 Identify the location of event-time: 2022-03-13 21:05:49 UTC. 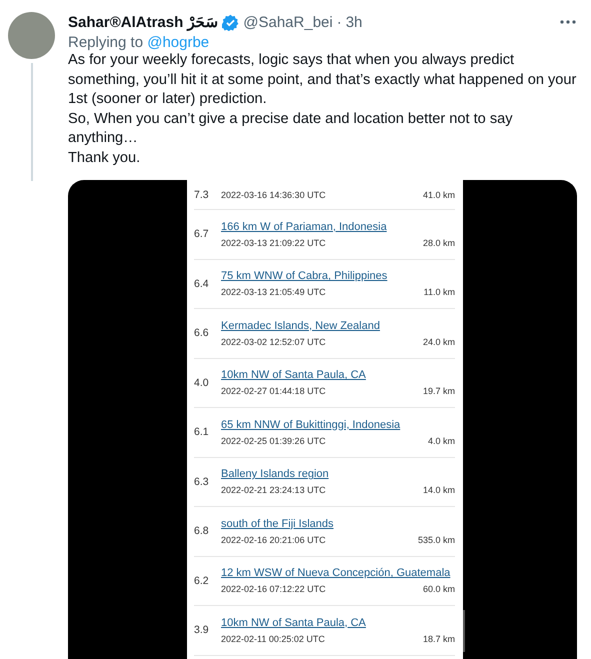
(273, 292).